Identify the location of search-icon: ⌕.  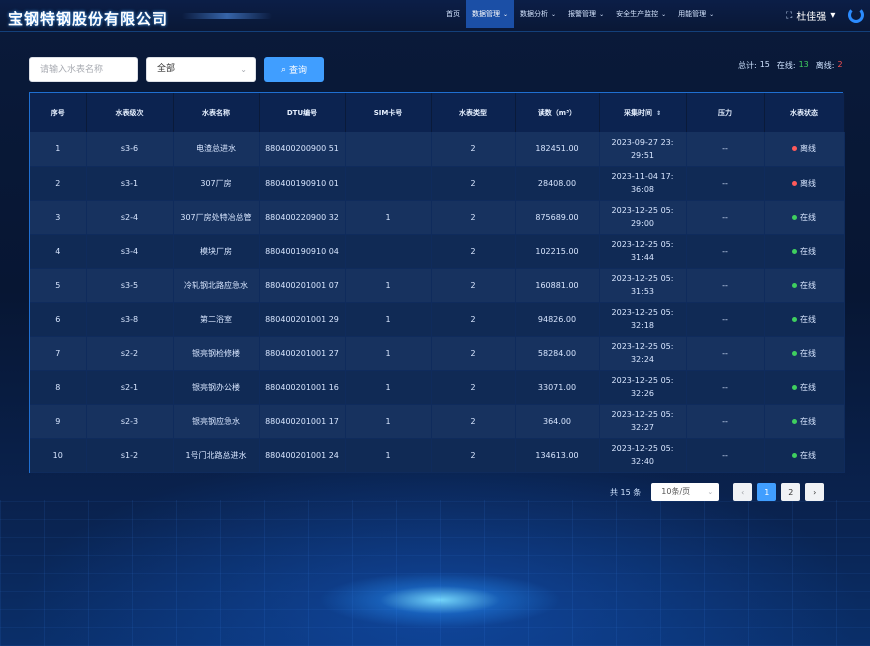
(283, 69).